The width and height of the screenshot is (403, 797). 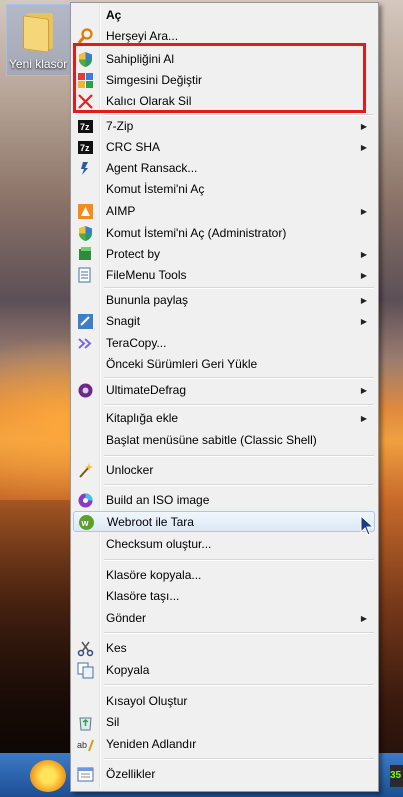 What do you see at coordinates (224, 254) in the screenshot?
I see `menu-item-protect-by: Protect by ▶` at bounding box center [224, 254].